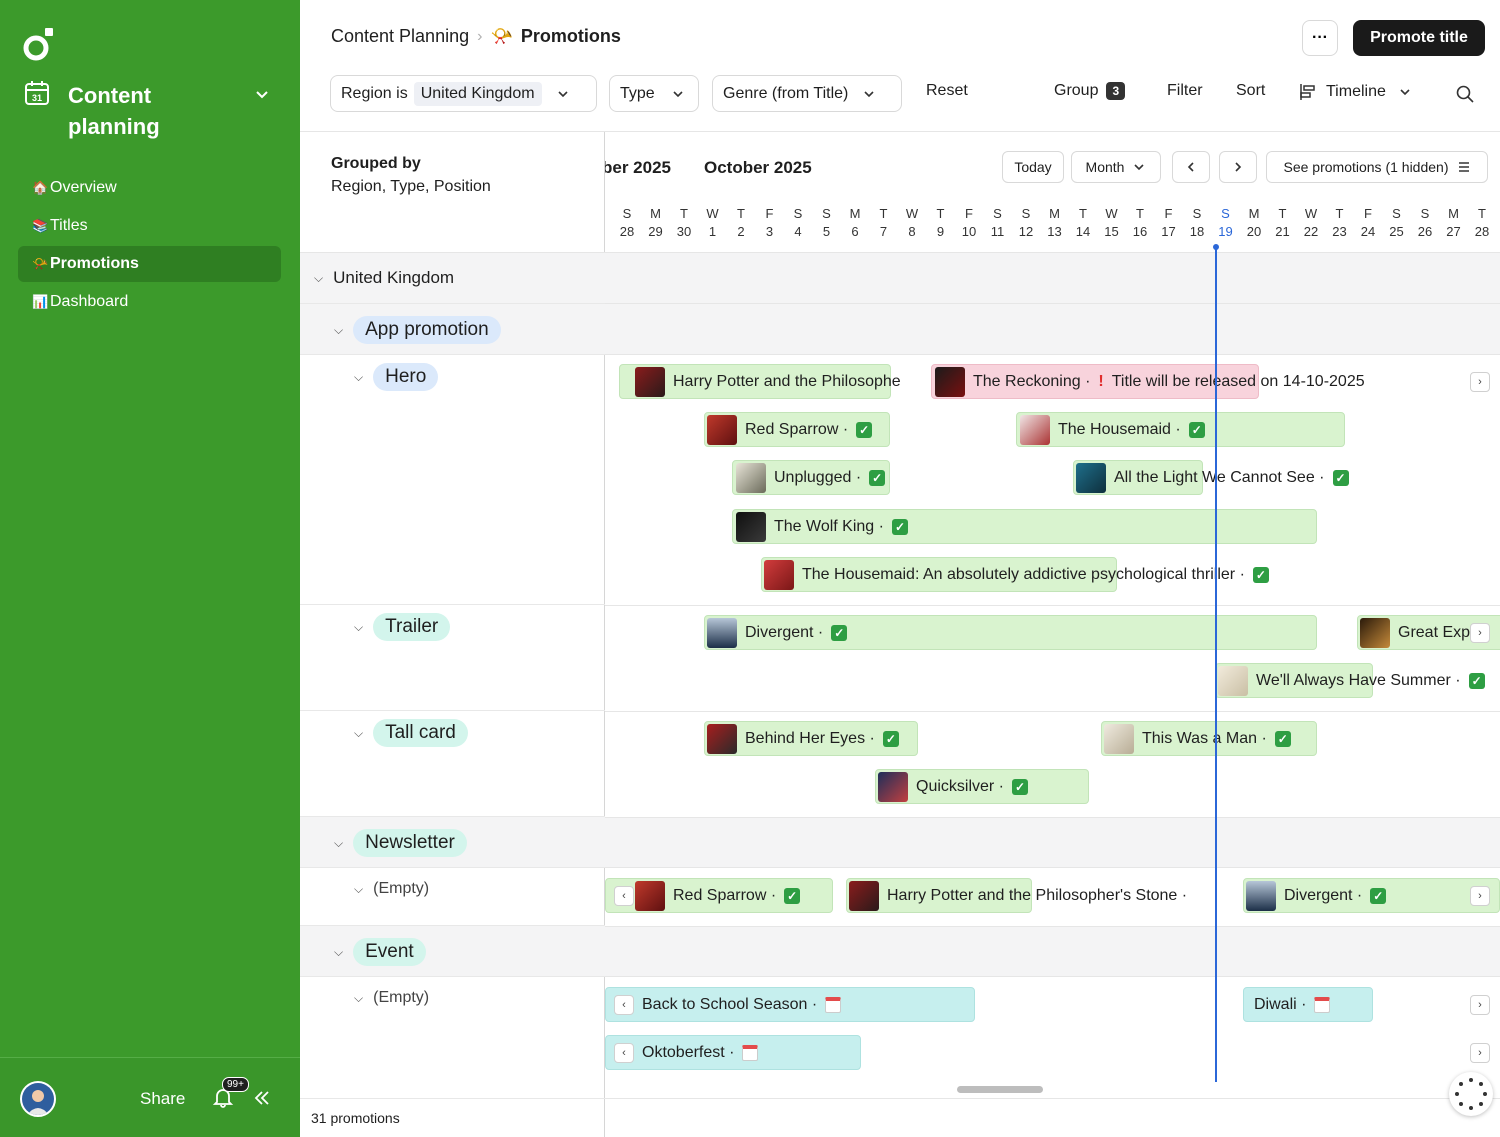  What do you see at coordinates (400, 36) in the screenshot?
I see `breadcrumb-root: Content Planning` at bounding box center [400, 36].